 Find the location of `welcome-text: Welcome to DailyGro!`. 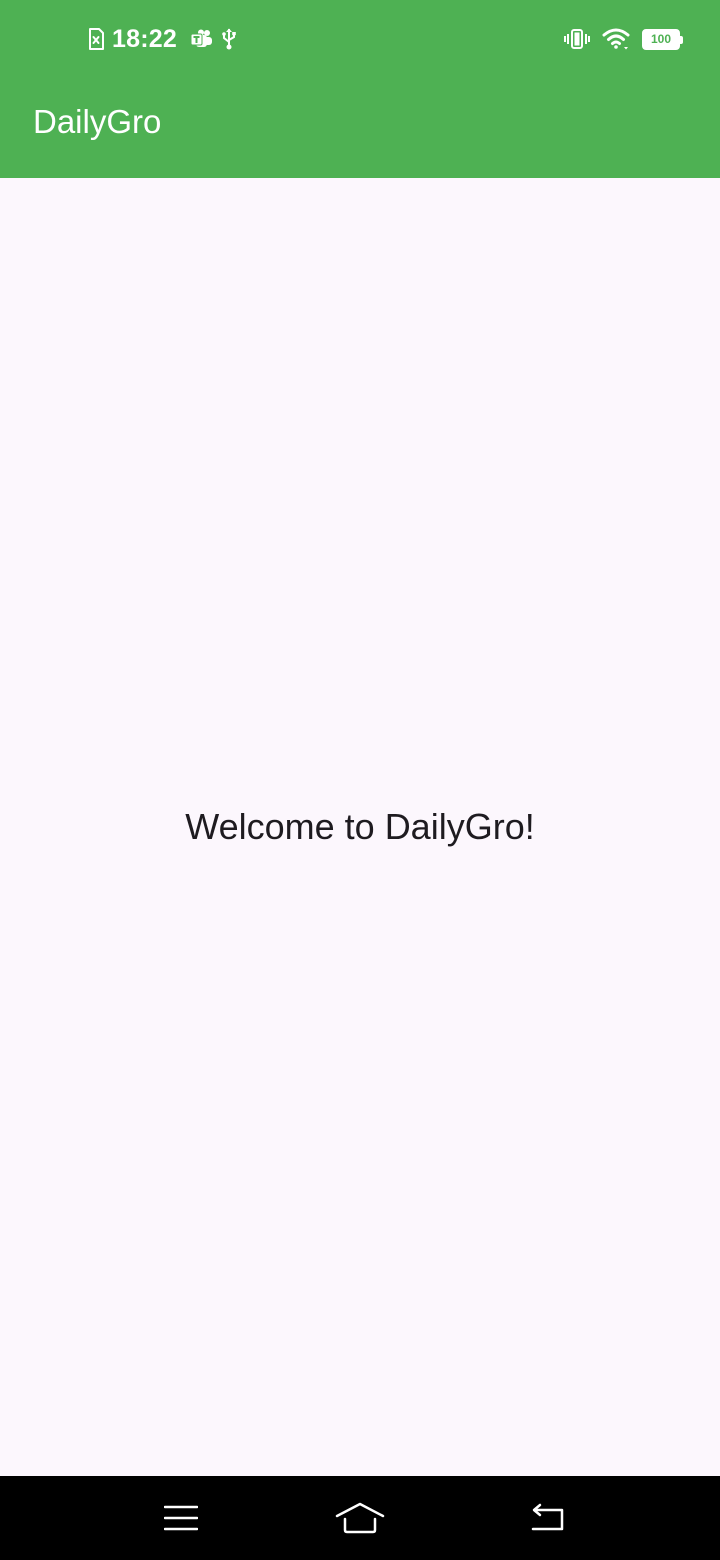

welcome-text: Welcome to DailyGro! is located at coordinates (360, 826).